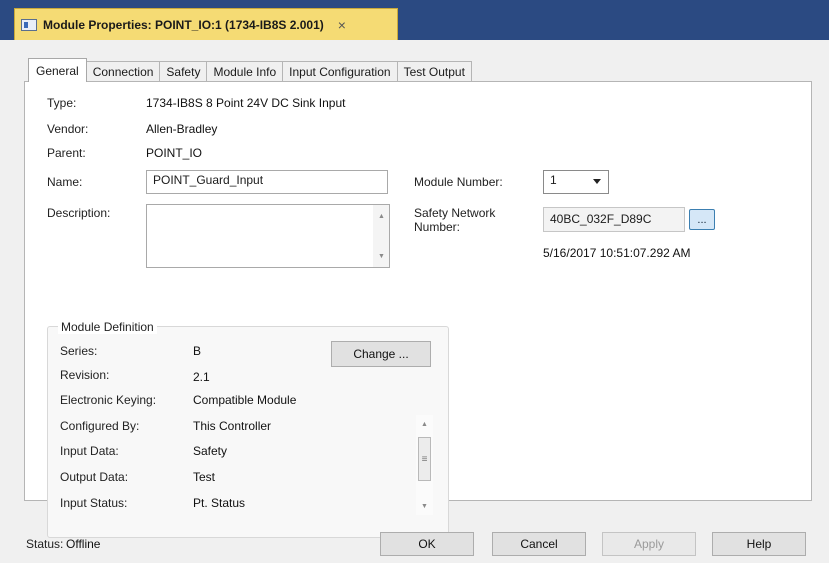 Image resolution: width=829 pixels, height=563 pixels. I want to click on input-status-value: Pt. Status, so click(219, 503).